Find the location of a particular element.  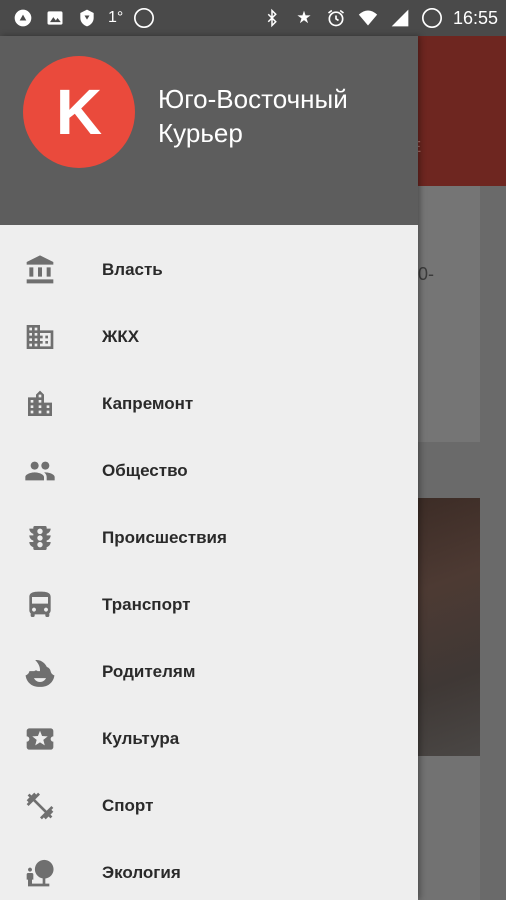

nav-item-proisshestviya: Происшествия is located at coordinates (209, 537).